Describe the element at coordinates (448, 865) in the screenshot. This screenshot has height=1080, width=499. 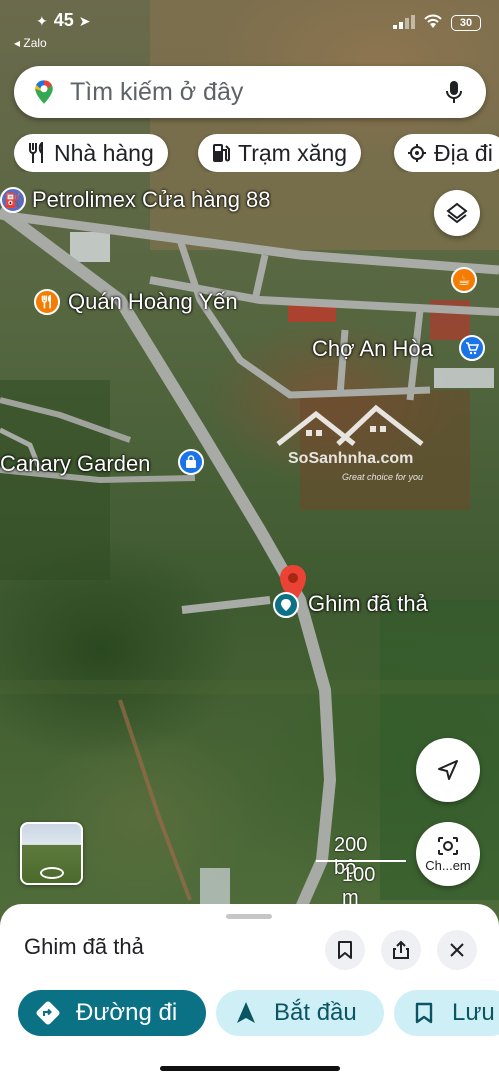
I see `lens-button-label: Ch...em` at that location.